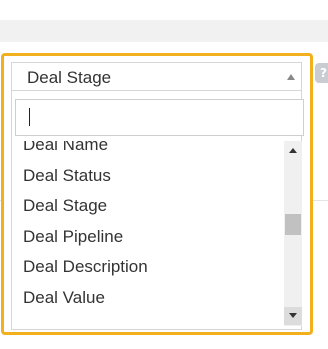 This screenshot has height=349, width=328. What do you see at coordinates (320, 200) in the screenshot?
I see `divider-line` at bounding box center [320, 200].